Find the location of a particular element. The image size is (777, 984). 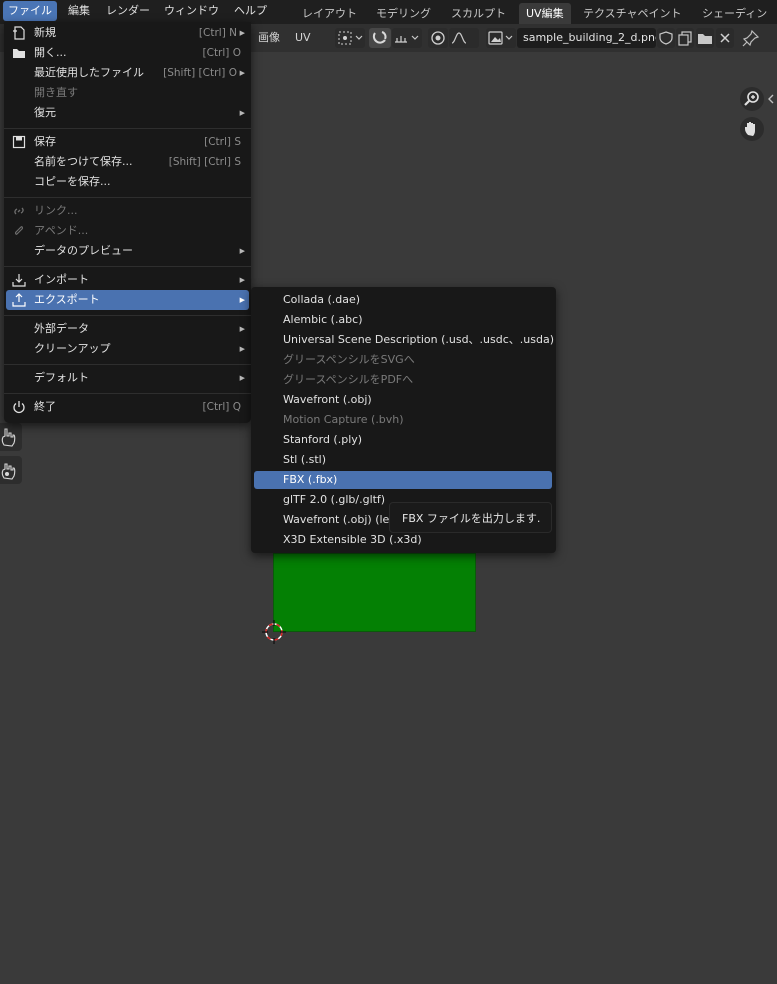

export-collada: Collada (.dae) is located at coordinates (403, 300).